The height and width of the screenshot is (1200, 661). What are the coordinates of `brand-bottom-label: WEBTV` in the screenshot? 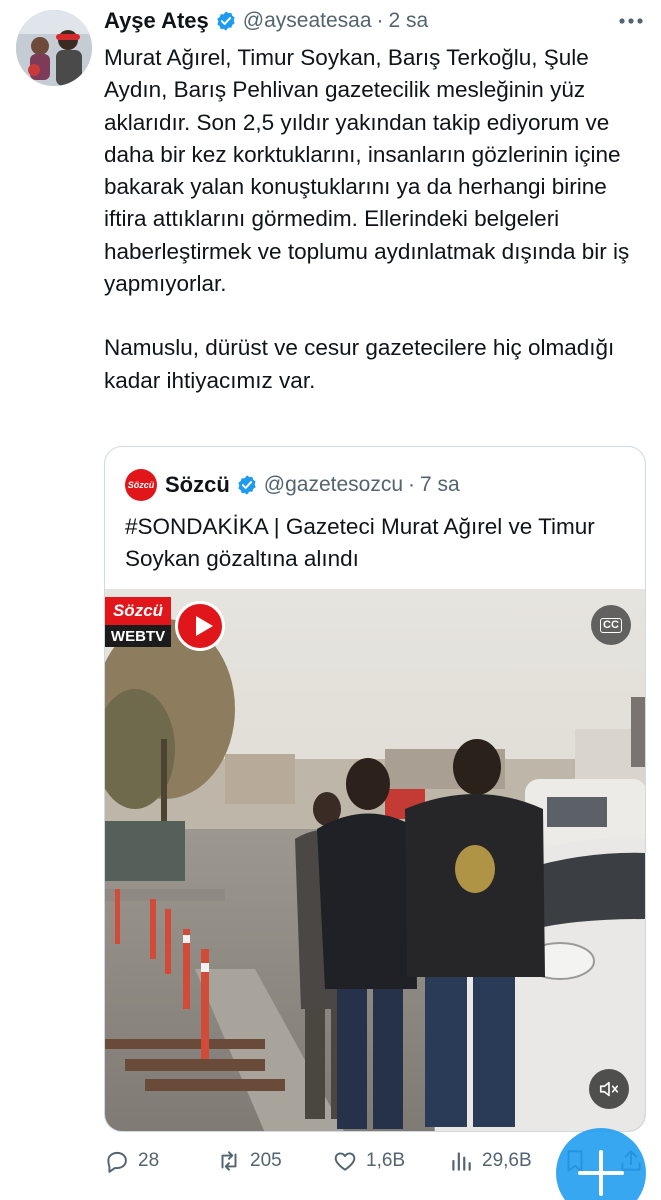 It's located at (138, 636).